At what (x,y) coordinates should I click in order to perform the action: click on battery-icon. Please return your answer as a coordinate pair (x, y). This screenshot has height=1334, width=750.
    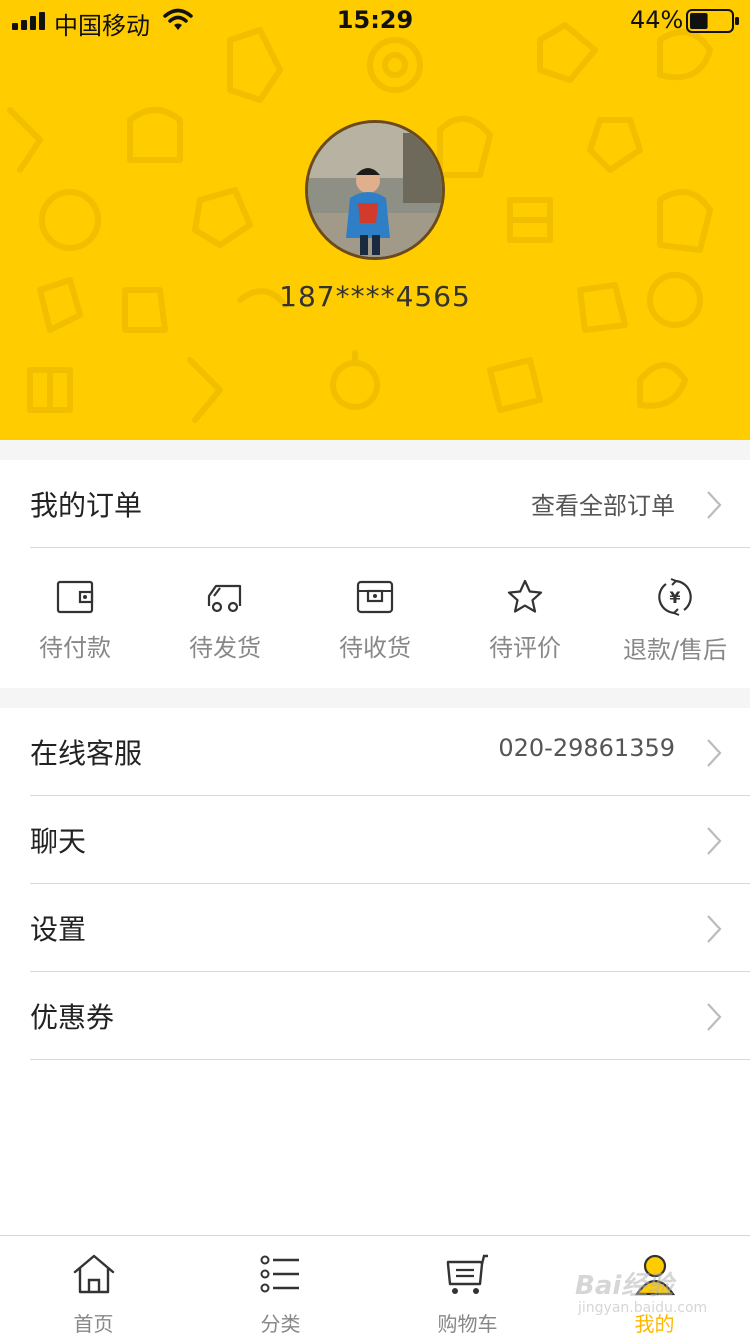
    Looking at the image, I should click on (712, 21).